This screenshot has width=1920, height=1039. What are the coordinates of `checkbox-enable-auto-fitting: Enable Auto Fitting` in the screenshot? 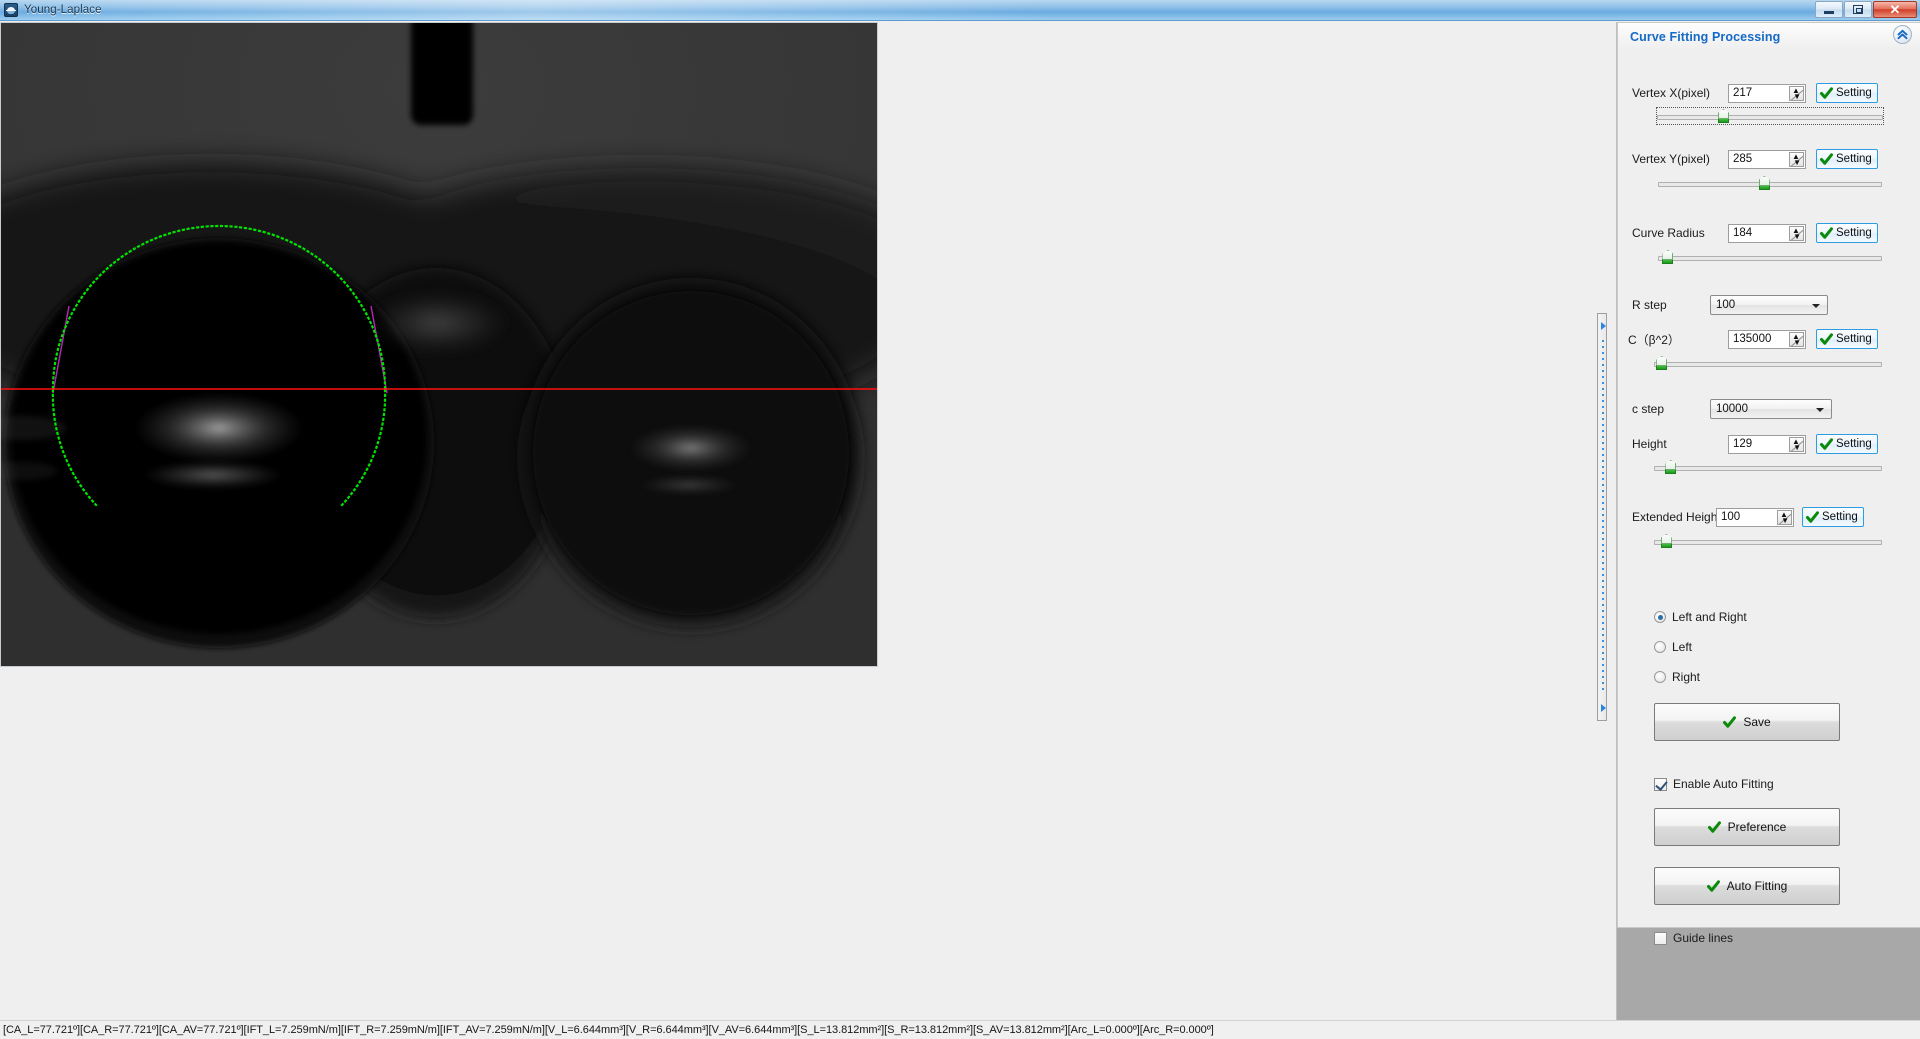 It's located at (1714, 784).